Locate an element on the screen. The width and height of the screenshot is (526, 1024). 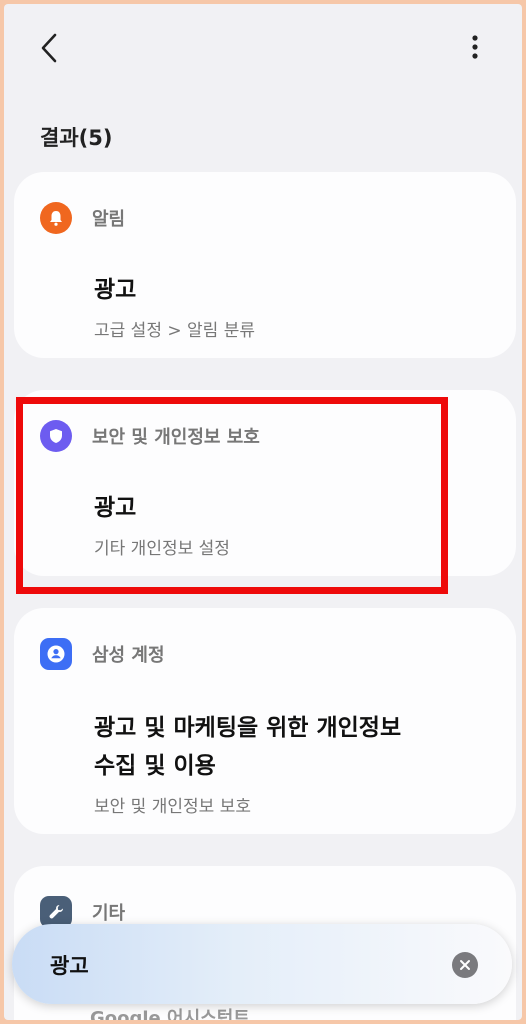
results-count-title: 결과(5) is located at coordinates (76, 138).